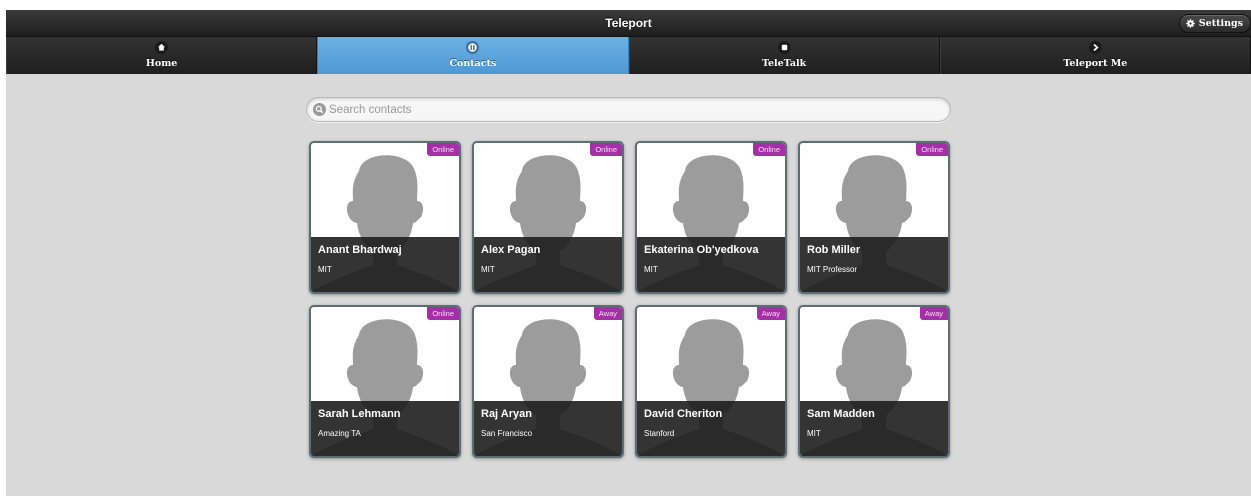 This screenshot has width=1251, height=496. I want to click on contact-card: David Cheriton Stanford Away, so click(711, 381).